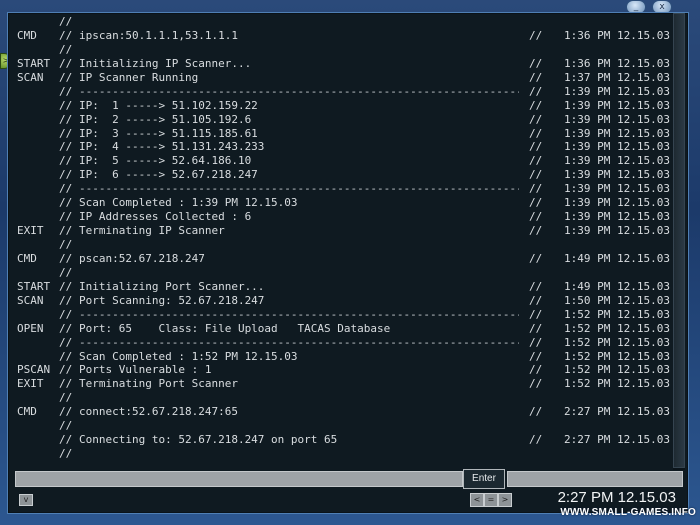 The image size is (700, 525). I want to click on scroll-down-icon: v, so click(26, 500).